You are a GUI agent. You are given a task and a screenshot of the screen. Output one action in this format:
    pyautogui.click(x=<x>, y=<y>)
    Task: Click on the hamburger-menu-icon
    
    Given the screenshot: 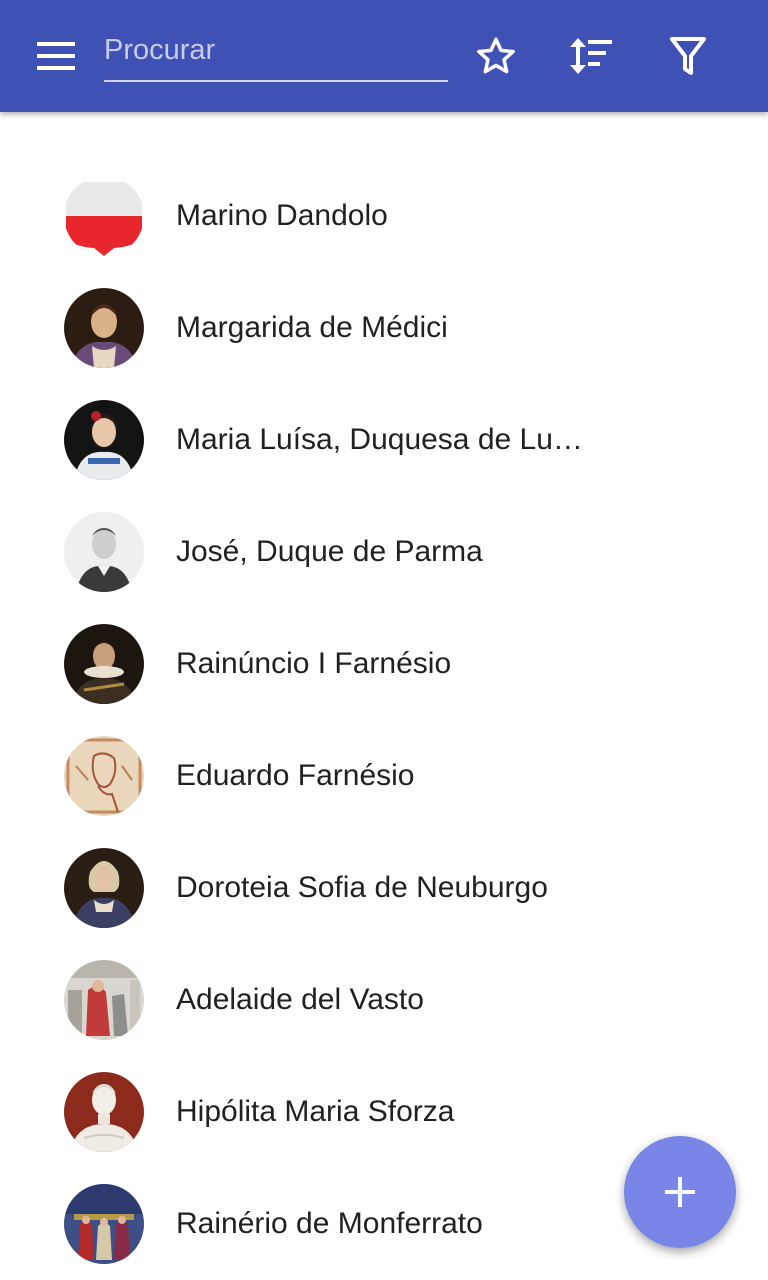 What is the action you would take?
    pyautogui.click(x=56, y=56)
    